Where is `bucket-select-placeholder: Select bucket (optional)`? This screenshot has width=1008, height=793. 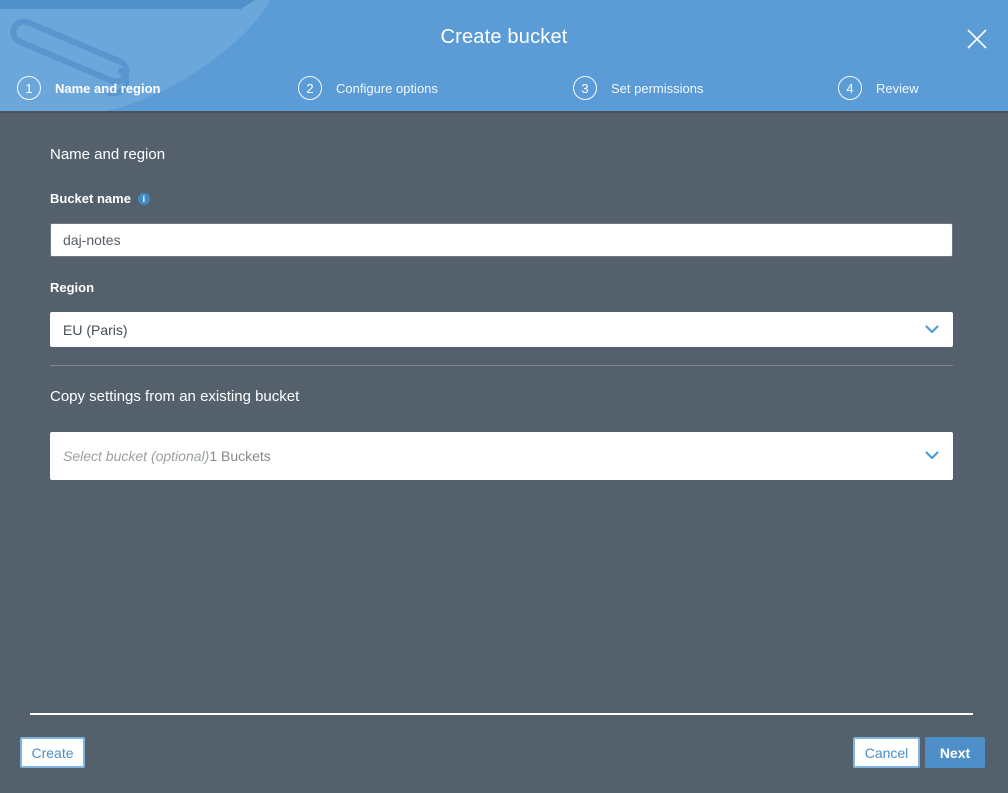 bucket-select-placeholder: Select bucket (optional) is located at coordinates (136, 456).